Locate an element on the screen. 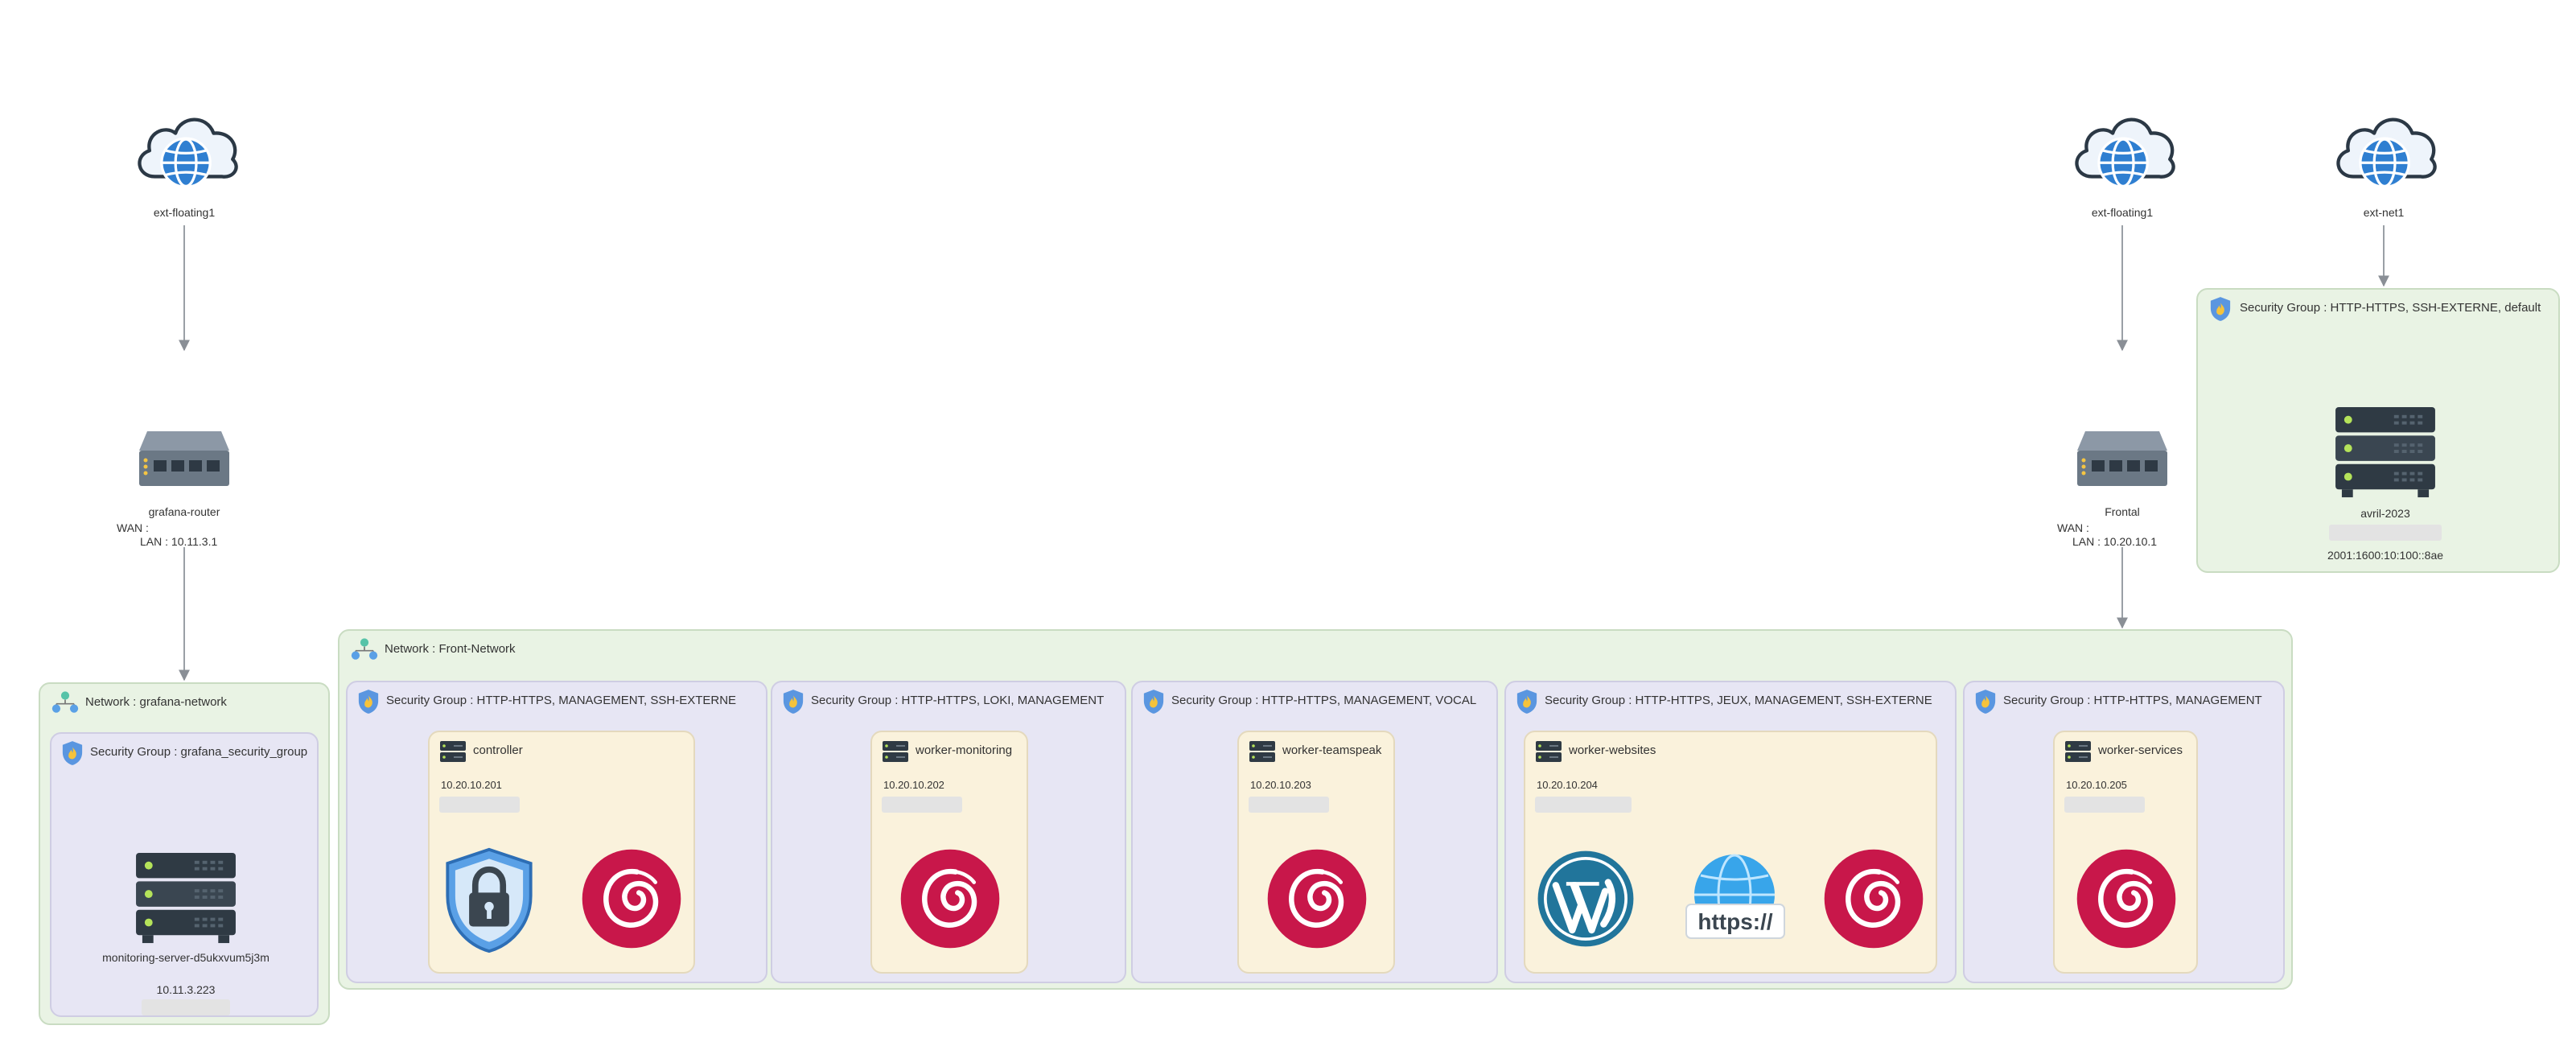 This screenshot has height=1046, width=2576. cloud-ext-floating-mid is located at coordinates (2122, 153).